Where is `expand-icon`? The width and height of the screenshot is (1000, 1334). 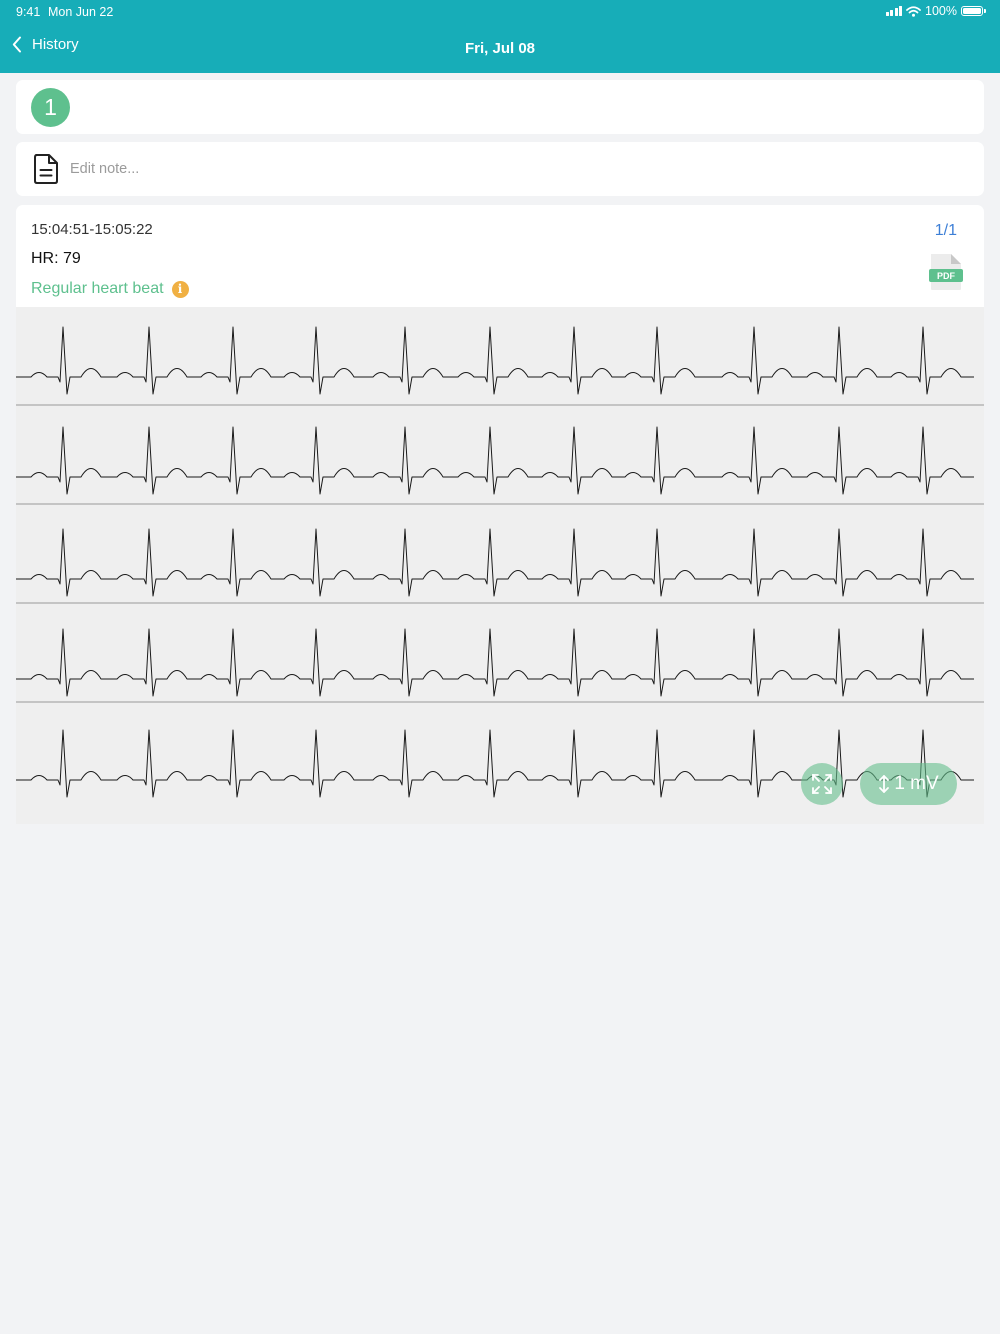 expand-icon is located at coordinates (822, 784).